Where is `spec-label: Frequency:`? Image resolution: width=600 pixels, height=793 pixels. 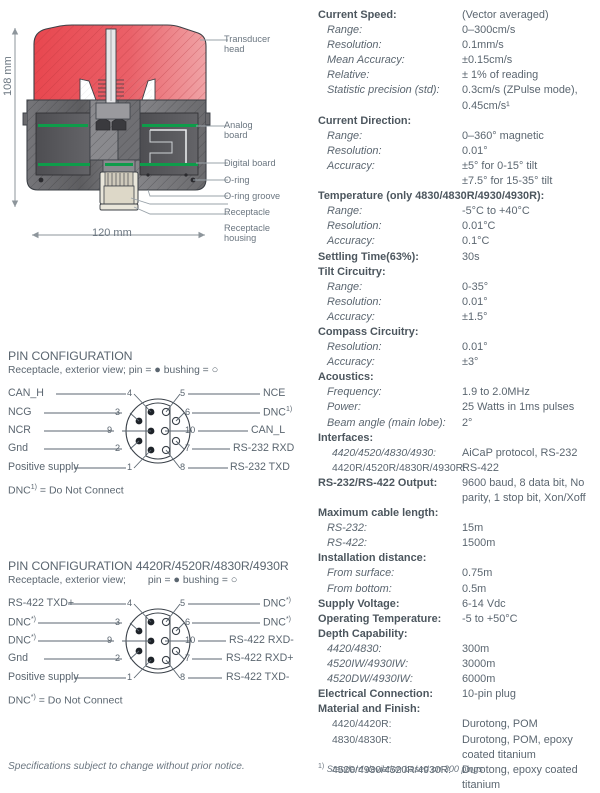 spec-label: Frequency: is located at coordinates (354, 392).